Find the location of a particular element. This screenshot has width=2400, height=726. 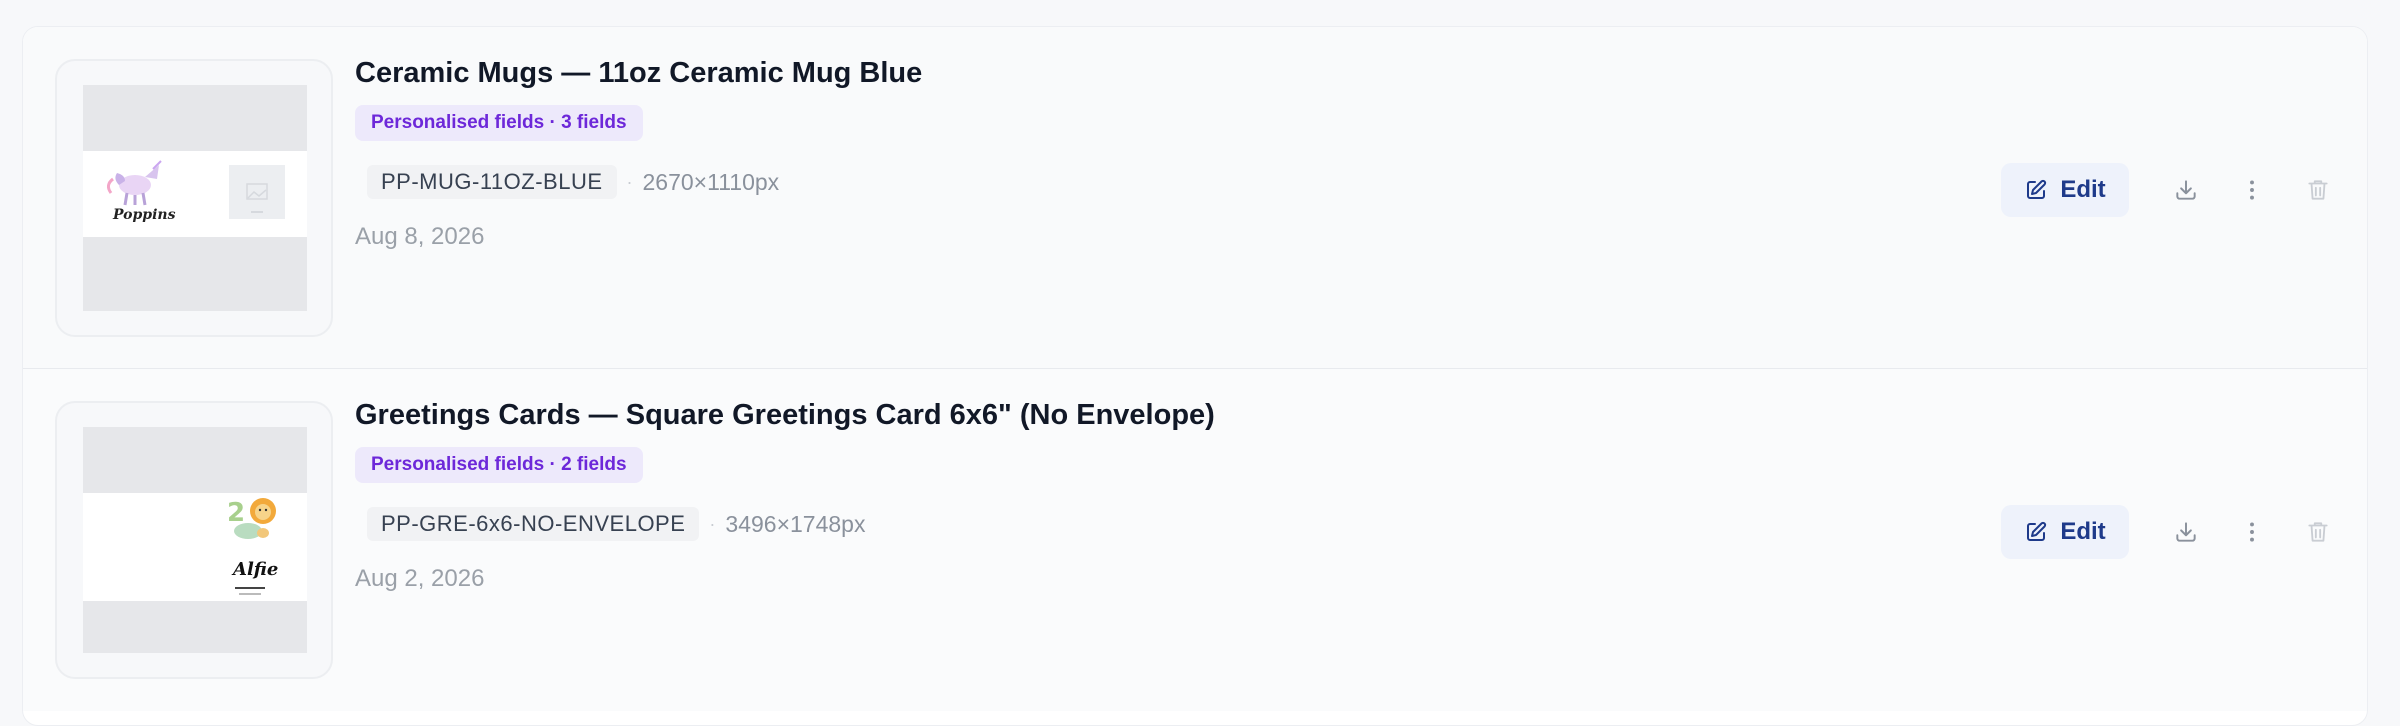

personalised-fields-badge: Personalised fields · 2 fields is located at coordinates (499, 465).